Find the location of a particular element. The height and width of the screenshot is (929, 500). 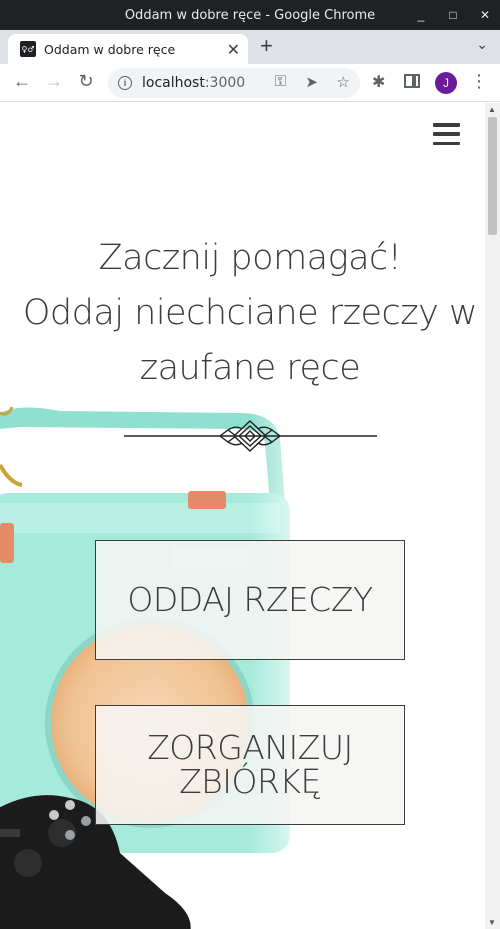

url-host: localhost is located at coordinates (173, 83).